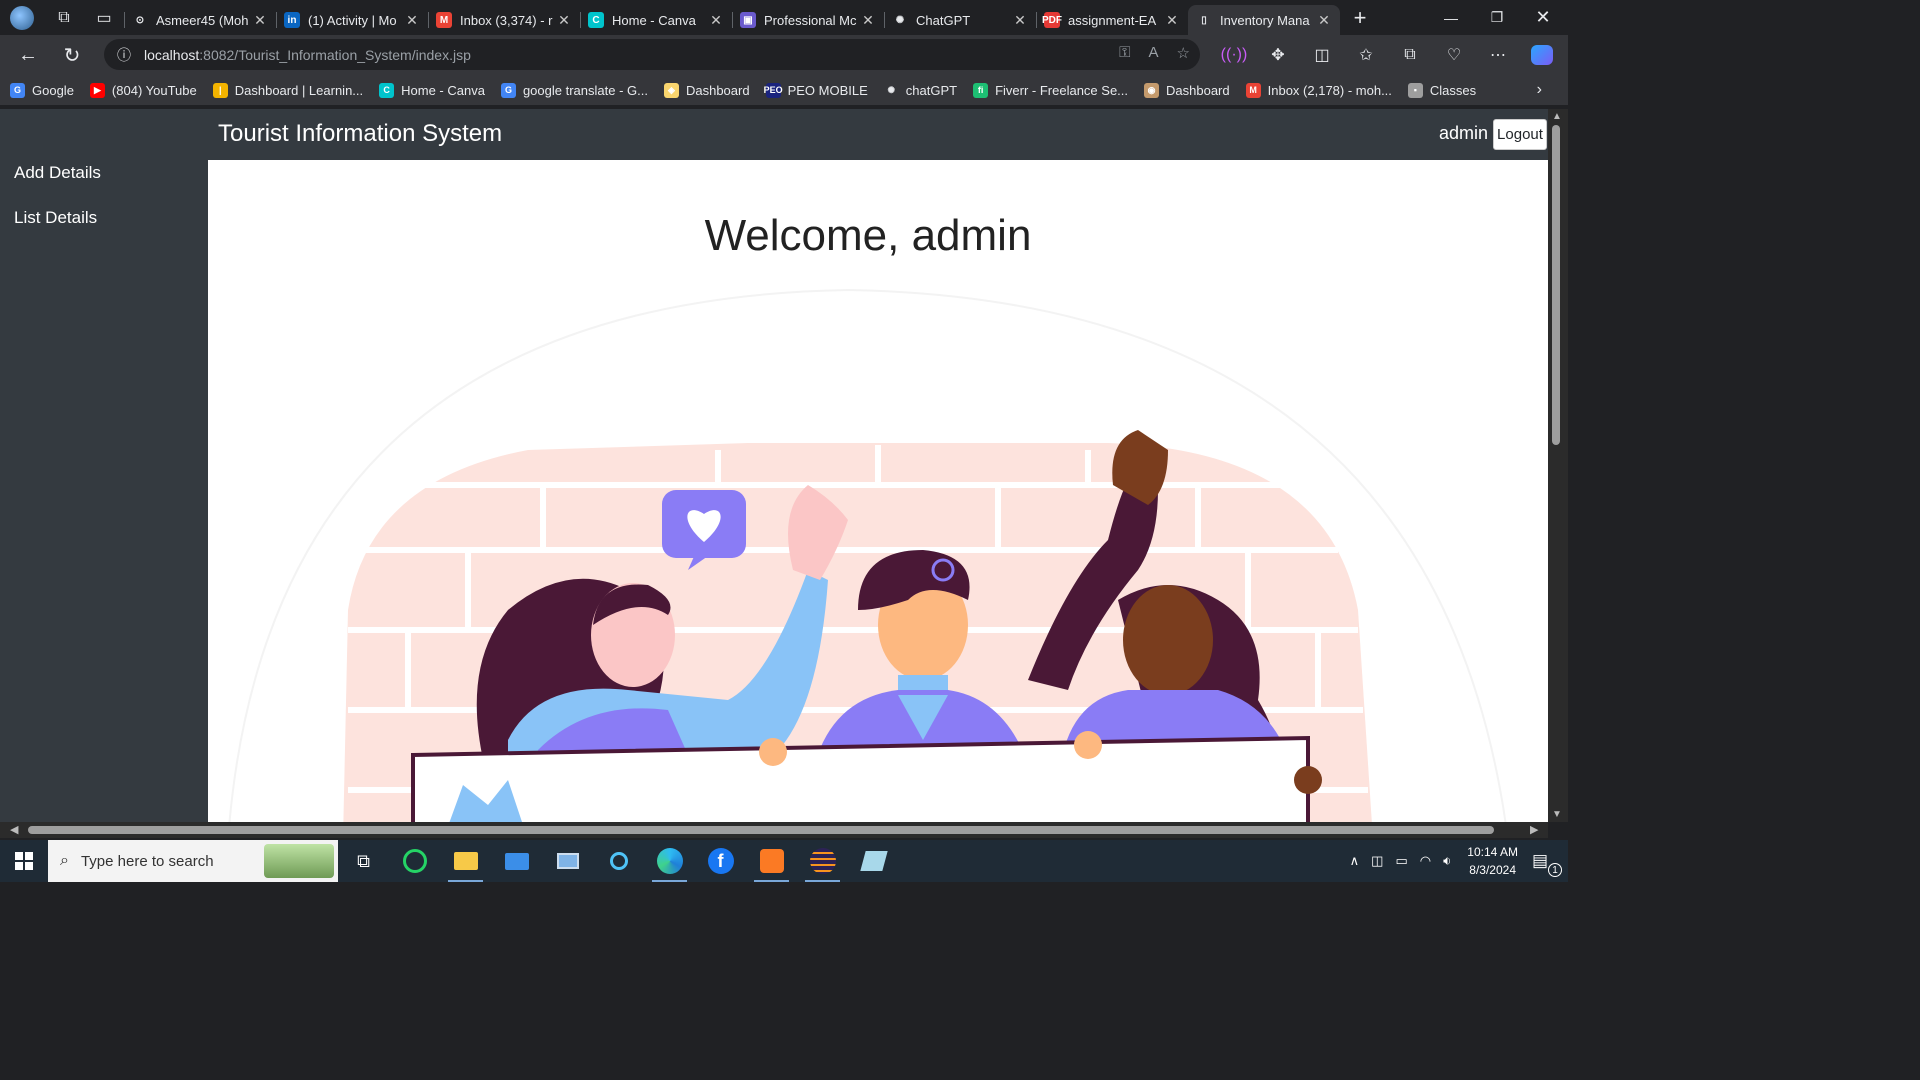 This screenshot has width=1920, height=1080. I want to click on more-menu-icon: ⋯, so click(1498, 55).